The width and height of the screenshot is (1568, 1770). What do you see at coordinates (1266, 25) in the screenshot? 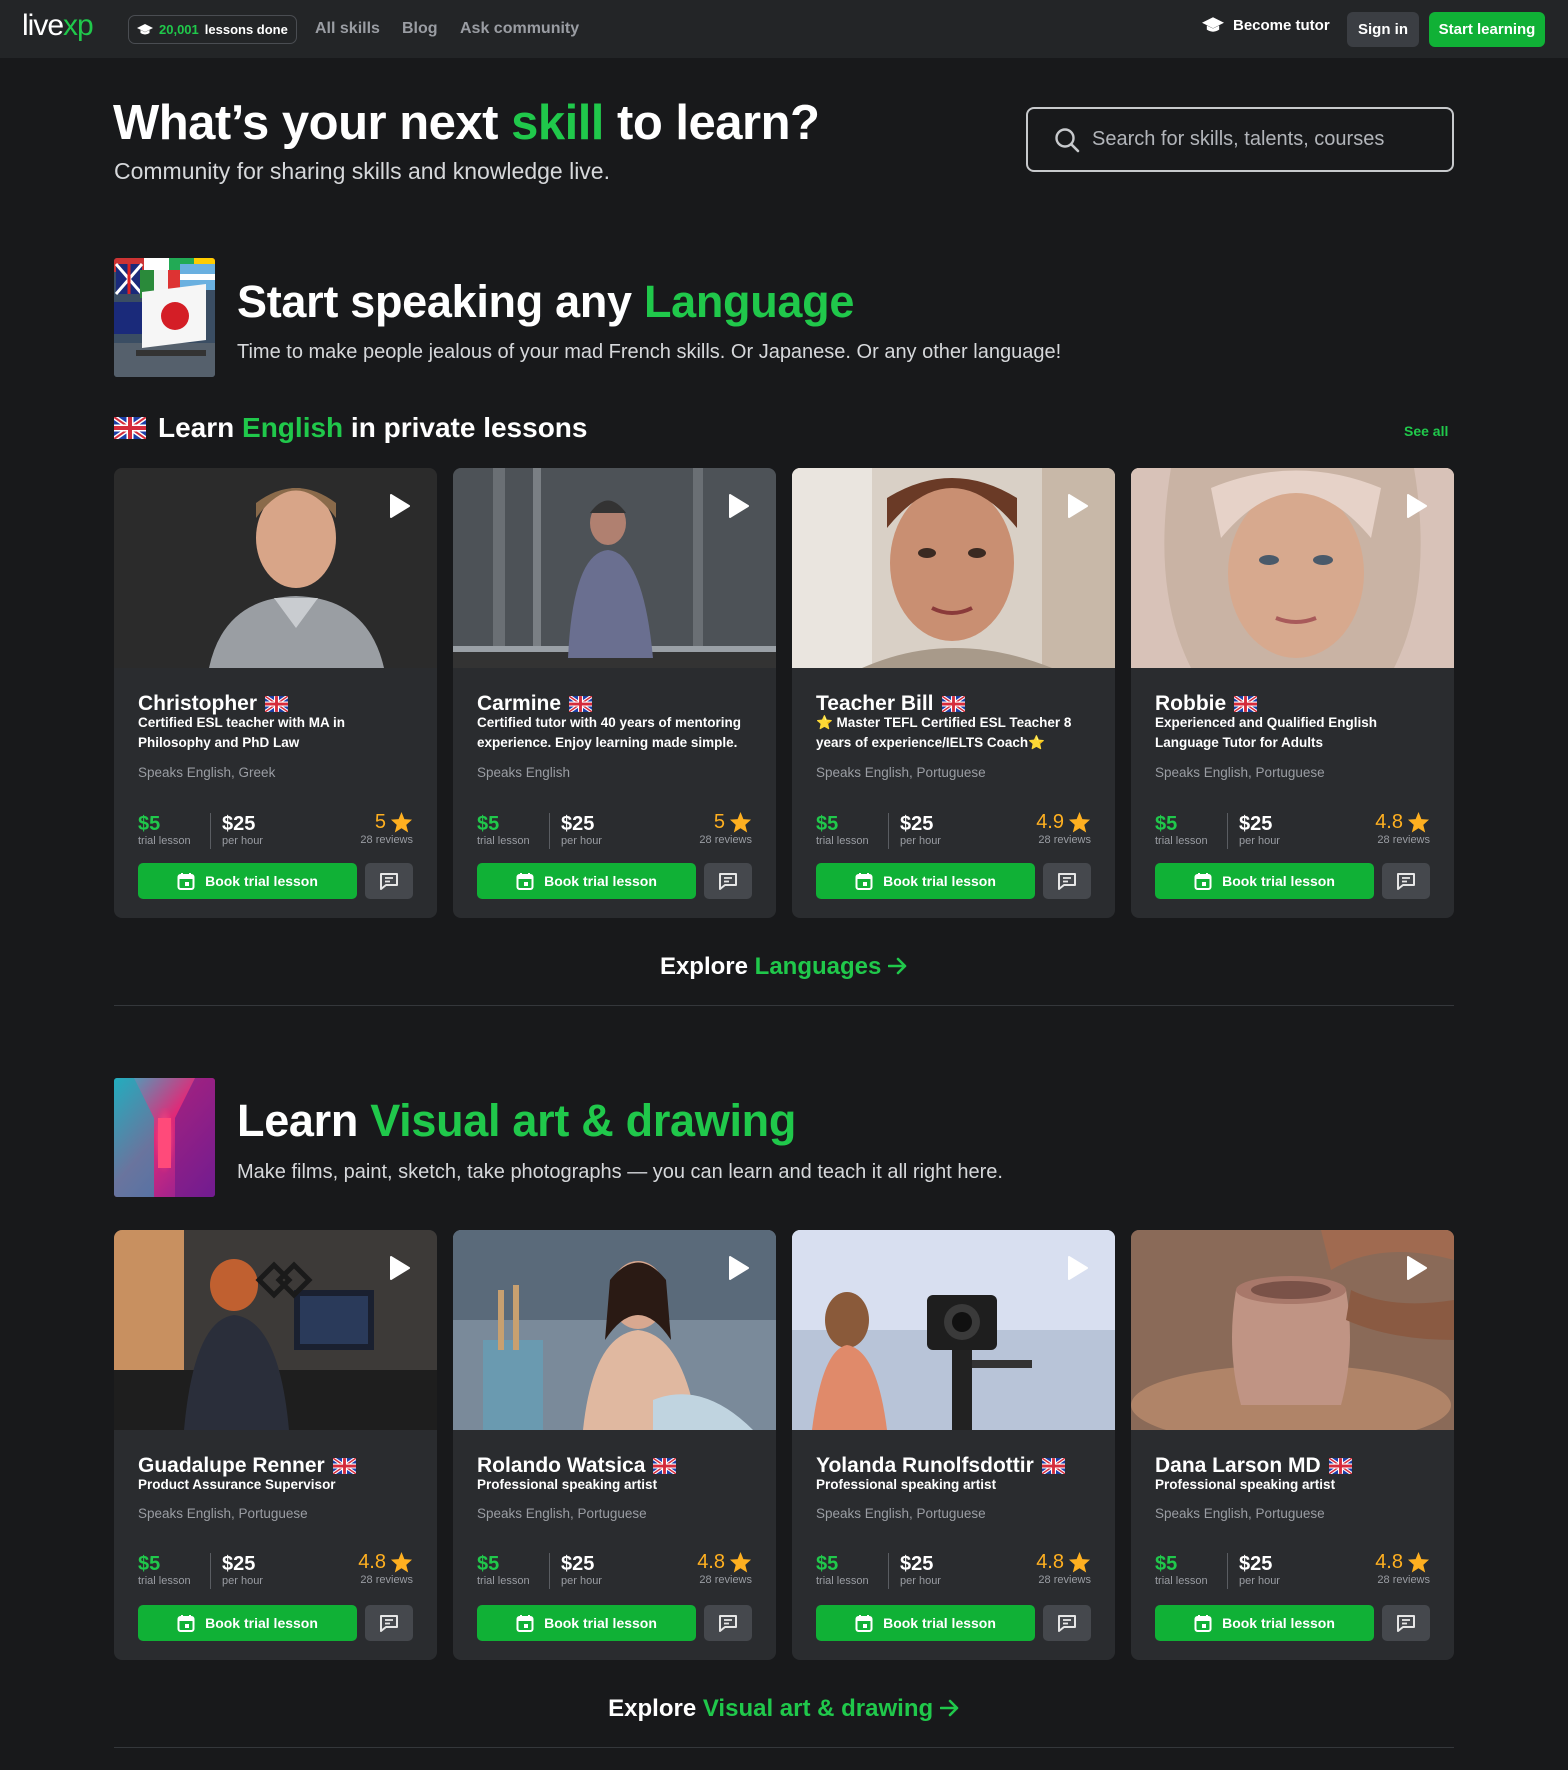
I see `become-tutor-link: Become tutor` at bounding box center [1266, 25].